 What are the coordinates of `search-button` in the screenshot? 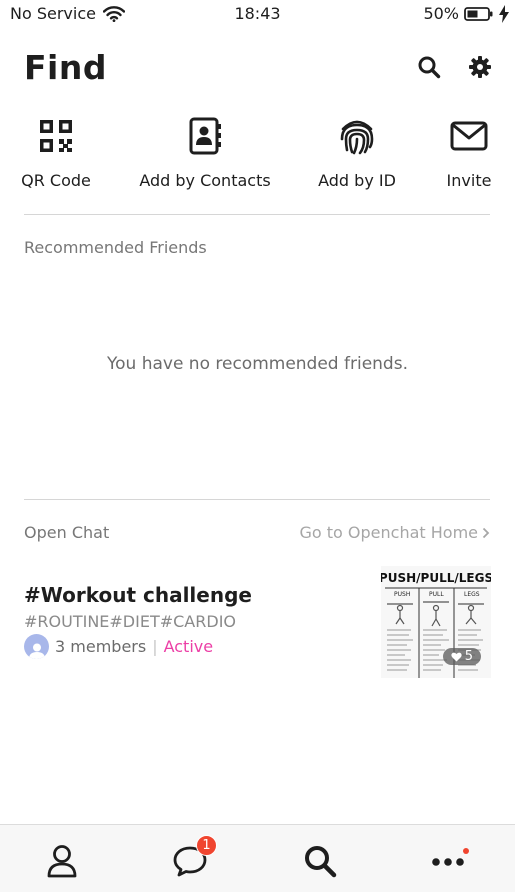 It's located at (429, 67).